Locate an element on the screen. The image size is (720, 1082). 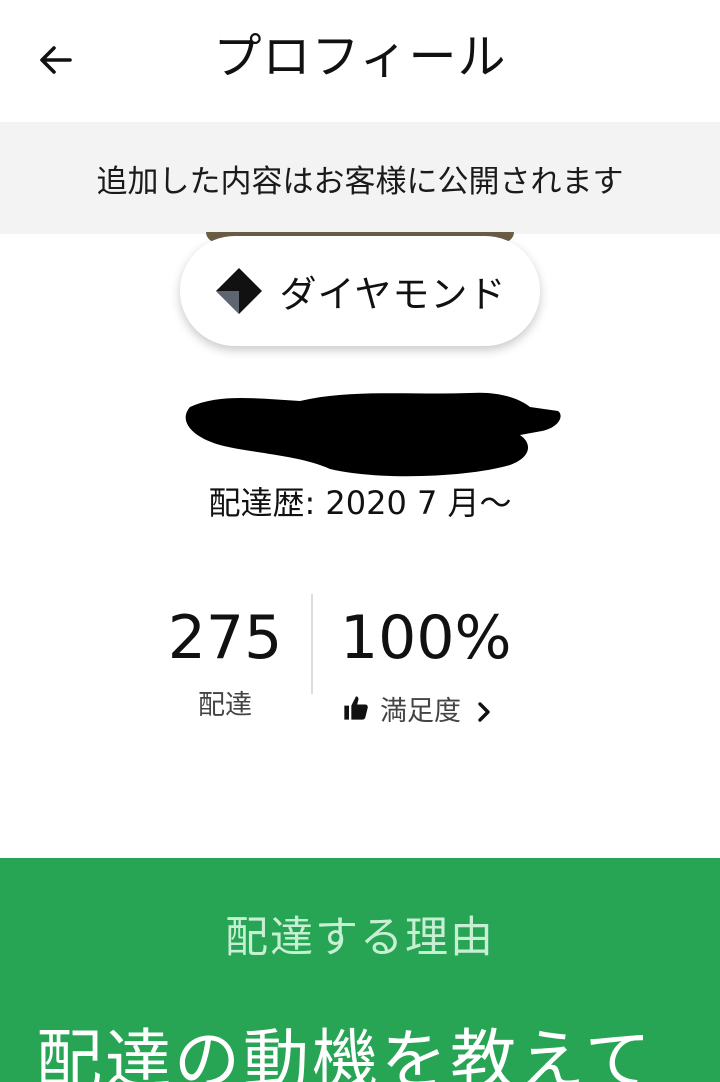
delivery-since-text: 配達歴: 2020 7 月〜 is located at coordinates (360, 503).